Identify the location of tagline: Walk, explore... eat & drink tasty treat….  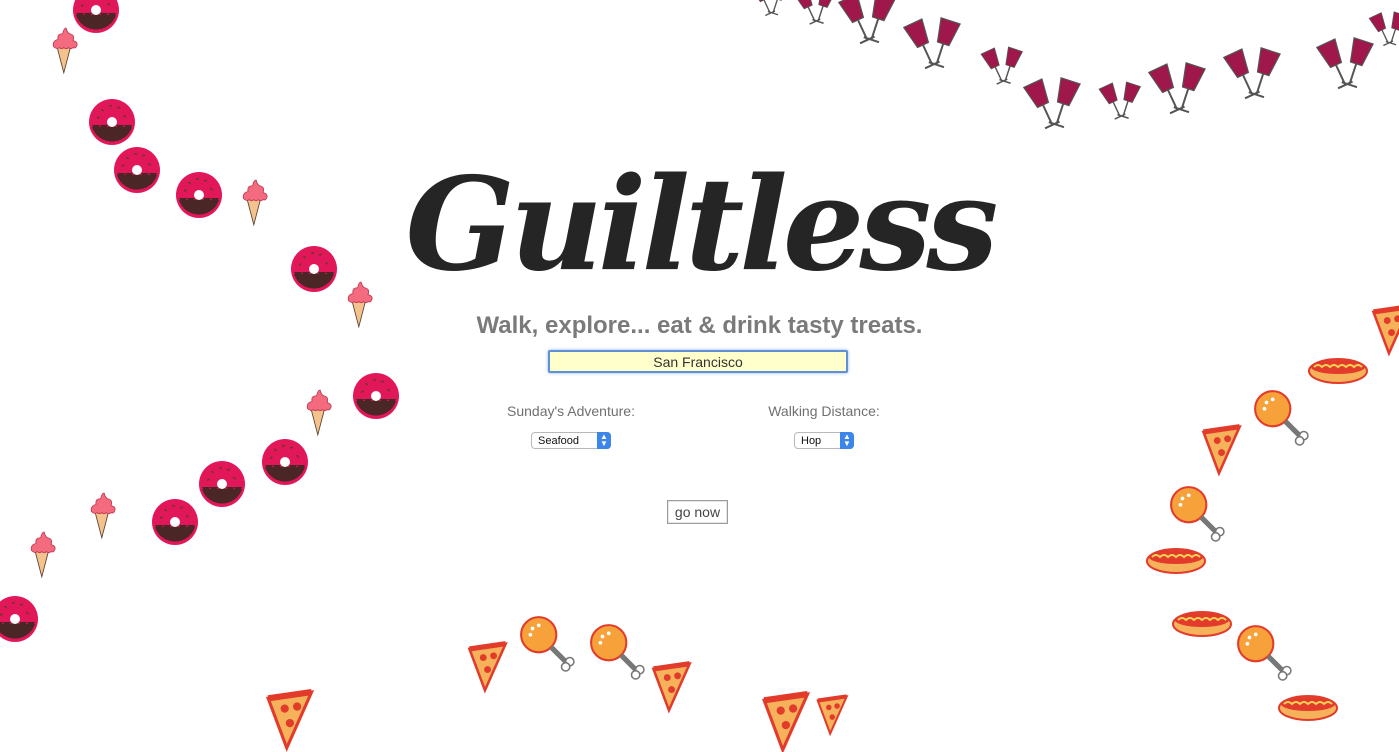
(699, 325).